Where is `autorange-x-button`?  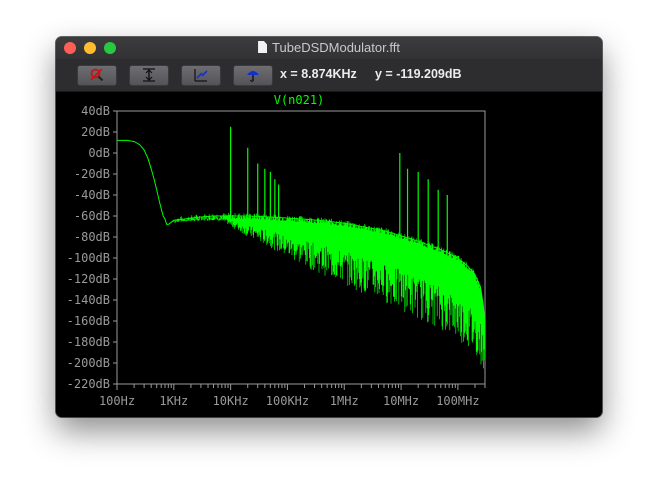
autorange-x-button is located at coordinates (201, 75).